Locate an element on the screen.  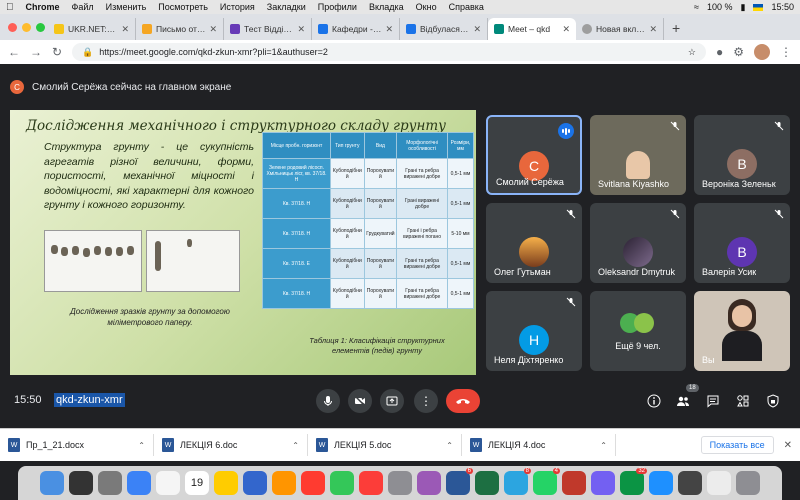
camera-indicator-icon: ● is located at coordinates (719, 52).